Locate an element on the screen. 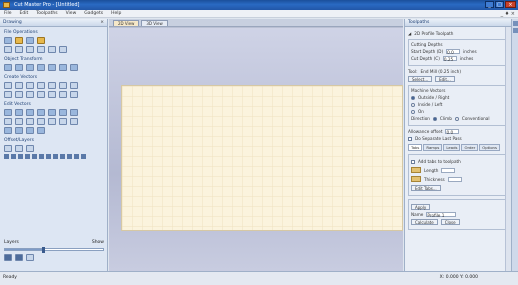  text-icon is located at coordinates (8, 94).